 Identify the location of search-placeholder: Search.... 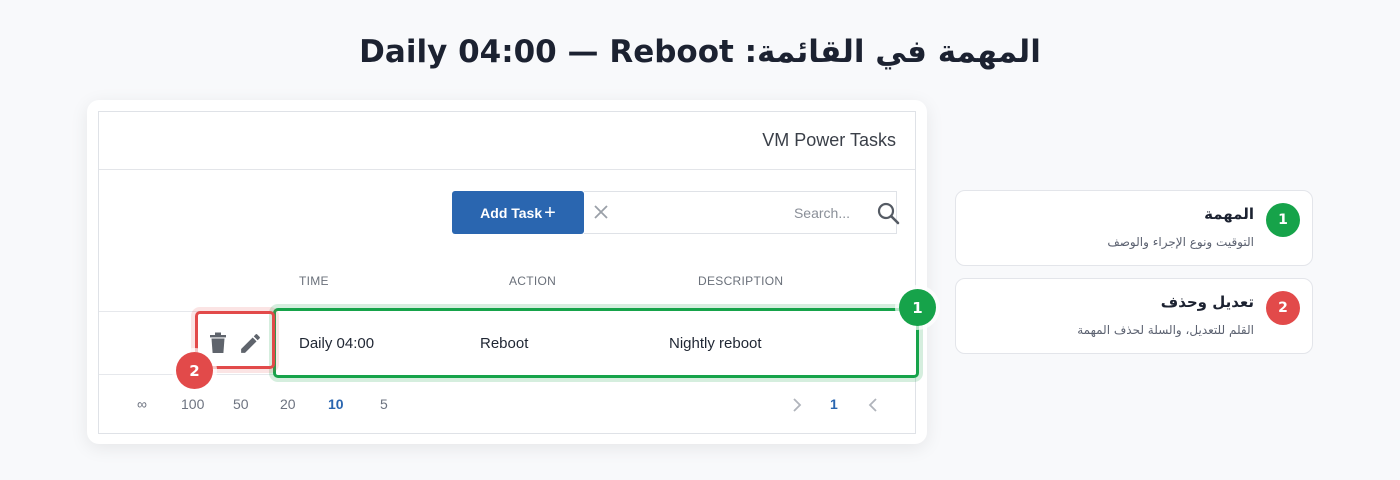
(821, 213).